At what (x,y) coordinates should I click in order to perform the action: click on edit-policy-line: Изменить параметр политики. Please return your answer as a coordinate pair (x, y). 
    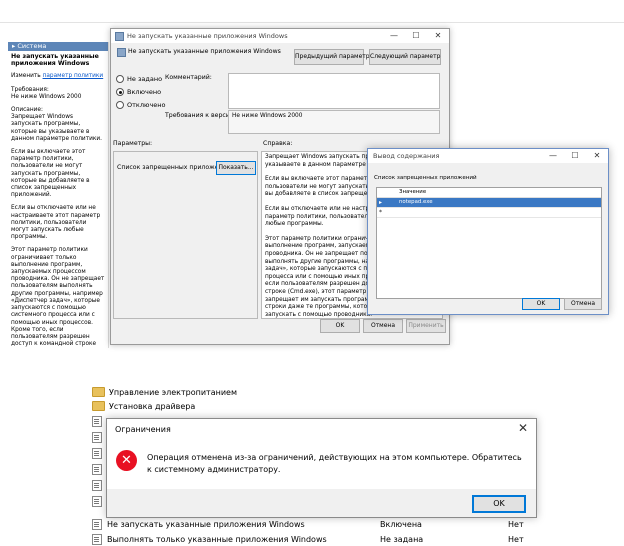
    Looking at the image, I should click on (57, 76).